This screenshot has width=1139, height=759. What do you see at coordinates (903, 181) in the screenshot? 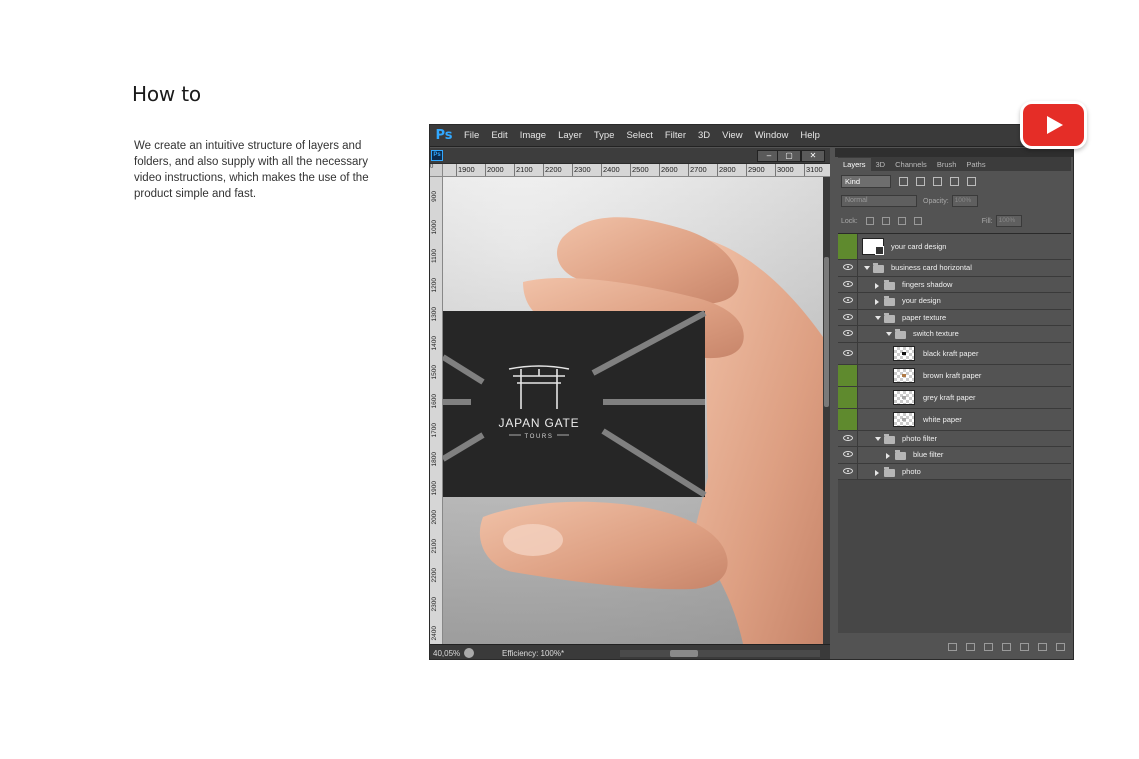
I see `pixel-filter-icon` at bounding box center [903, 181].